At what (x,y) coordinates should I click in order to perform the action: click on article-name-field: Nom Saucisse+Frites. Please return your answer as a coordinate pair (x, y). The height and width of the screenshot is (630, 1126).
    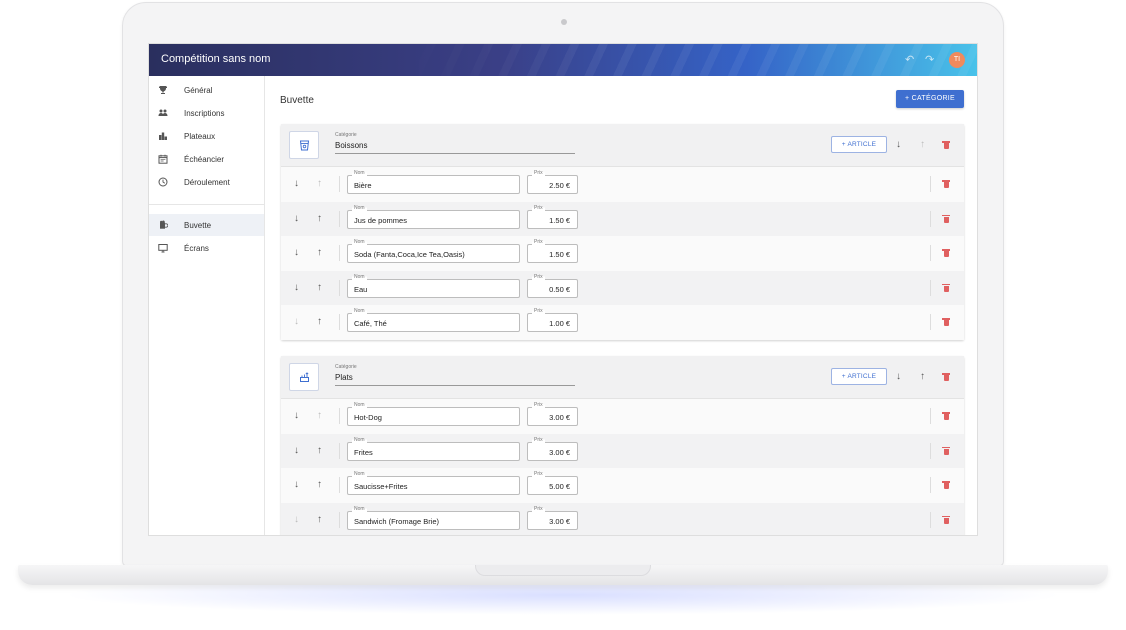
    Looking at the image, I should click on (433, 483).